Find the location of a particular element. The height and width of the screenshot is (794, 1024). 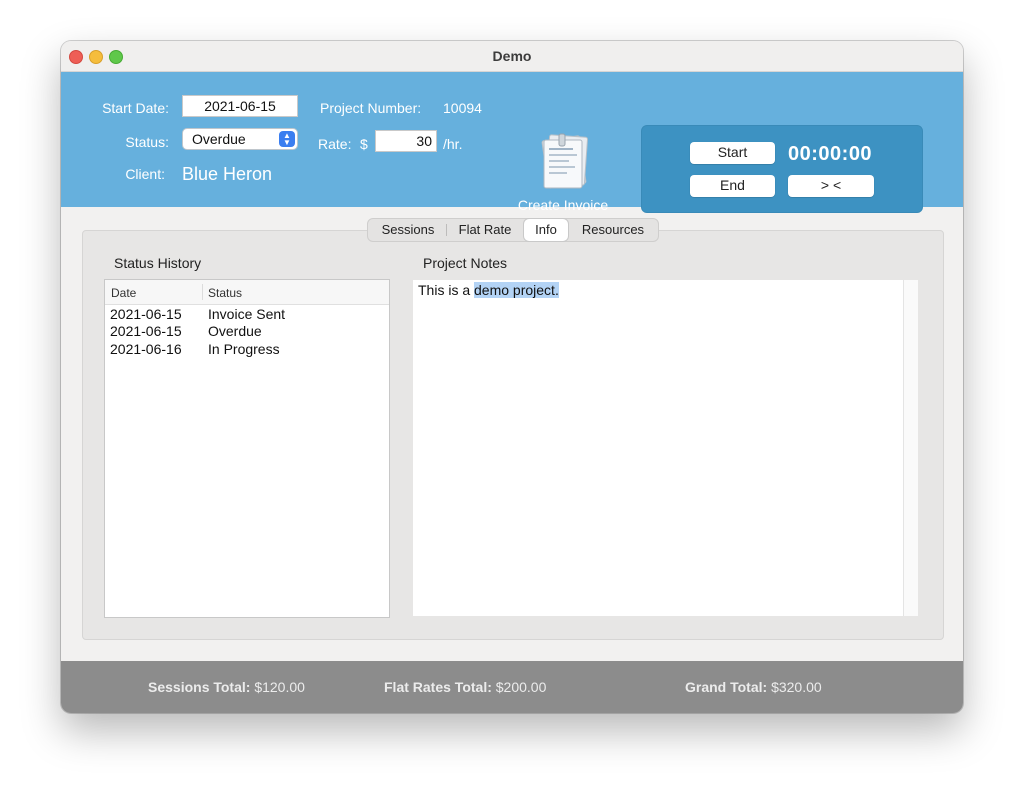

rate-unit: /hr. is located at coordinates (453, 144).